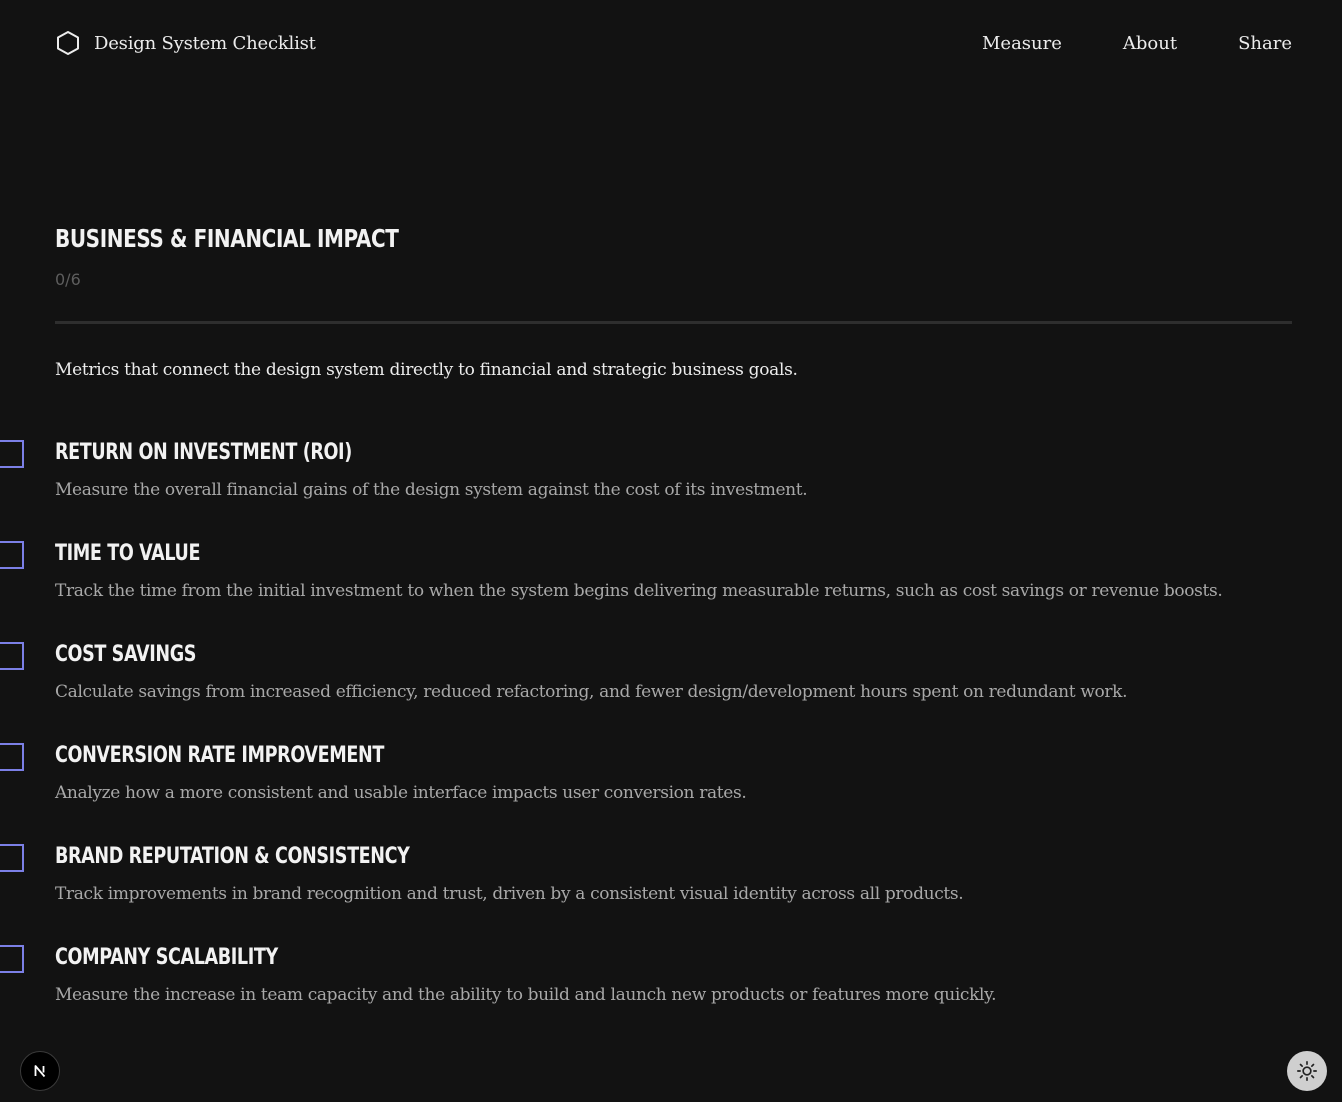  I want to click on nav-about: About, so click(1150, 43).